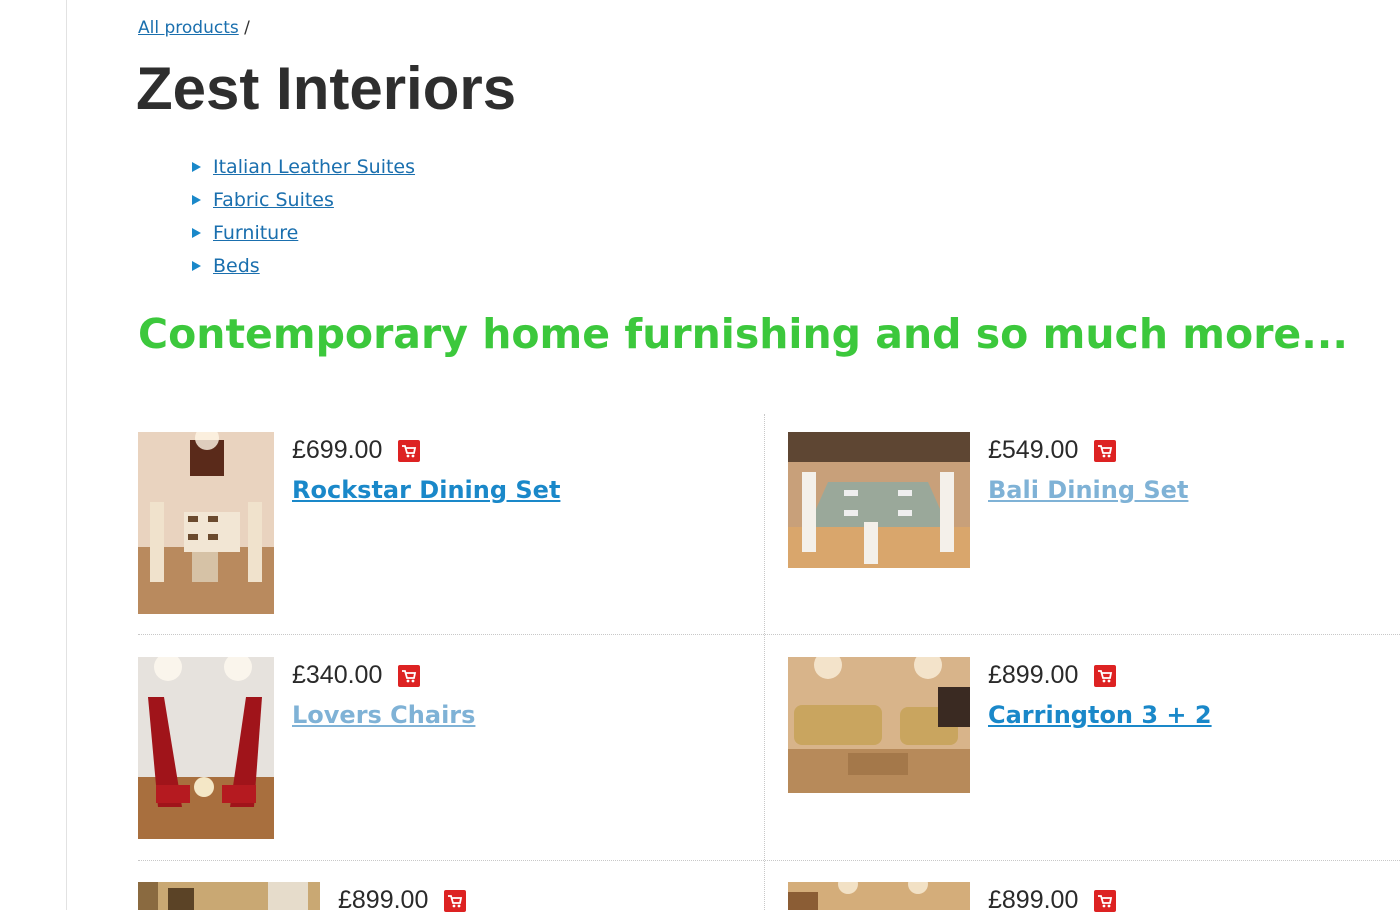 This screenshot has width=1400, height=915. What do you see at coordinates (1100, 715) in the screenshot?
I see `product-name-link: Carrington 3 + 2` at bounding box center [1100, 715].